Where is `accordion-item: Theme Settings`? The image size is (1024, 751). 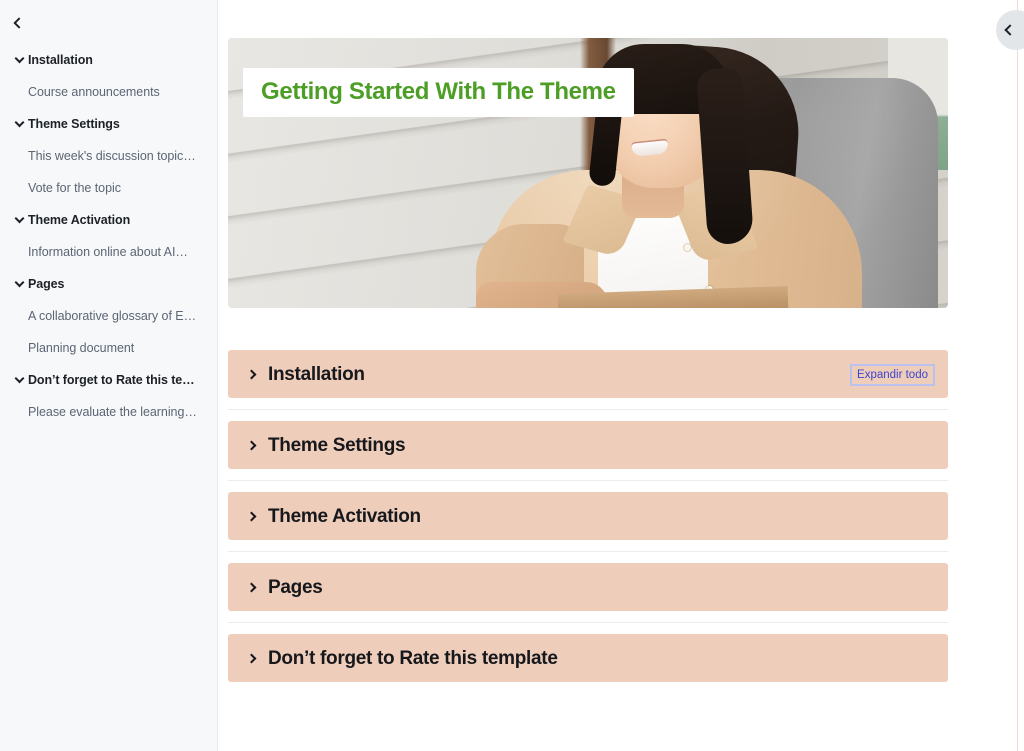 accordion-item: Theme Settings is located at coordinates (588, 445).